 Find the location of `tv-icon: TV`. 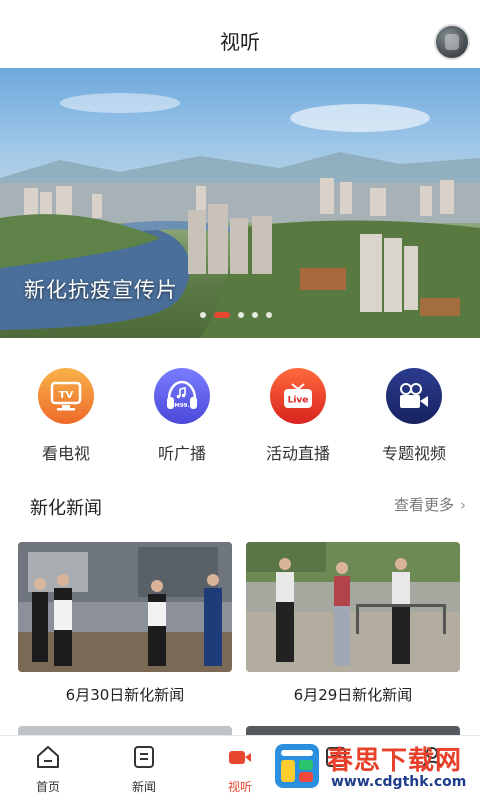

tv-icon: TV is located at coordinates (66, 396).